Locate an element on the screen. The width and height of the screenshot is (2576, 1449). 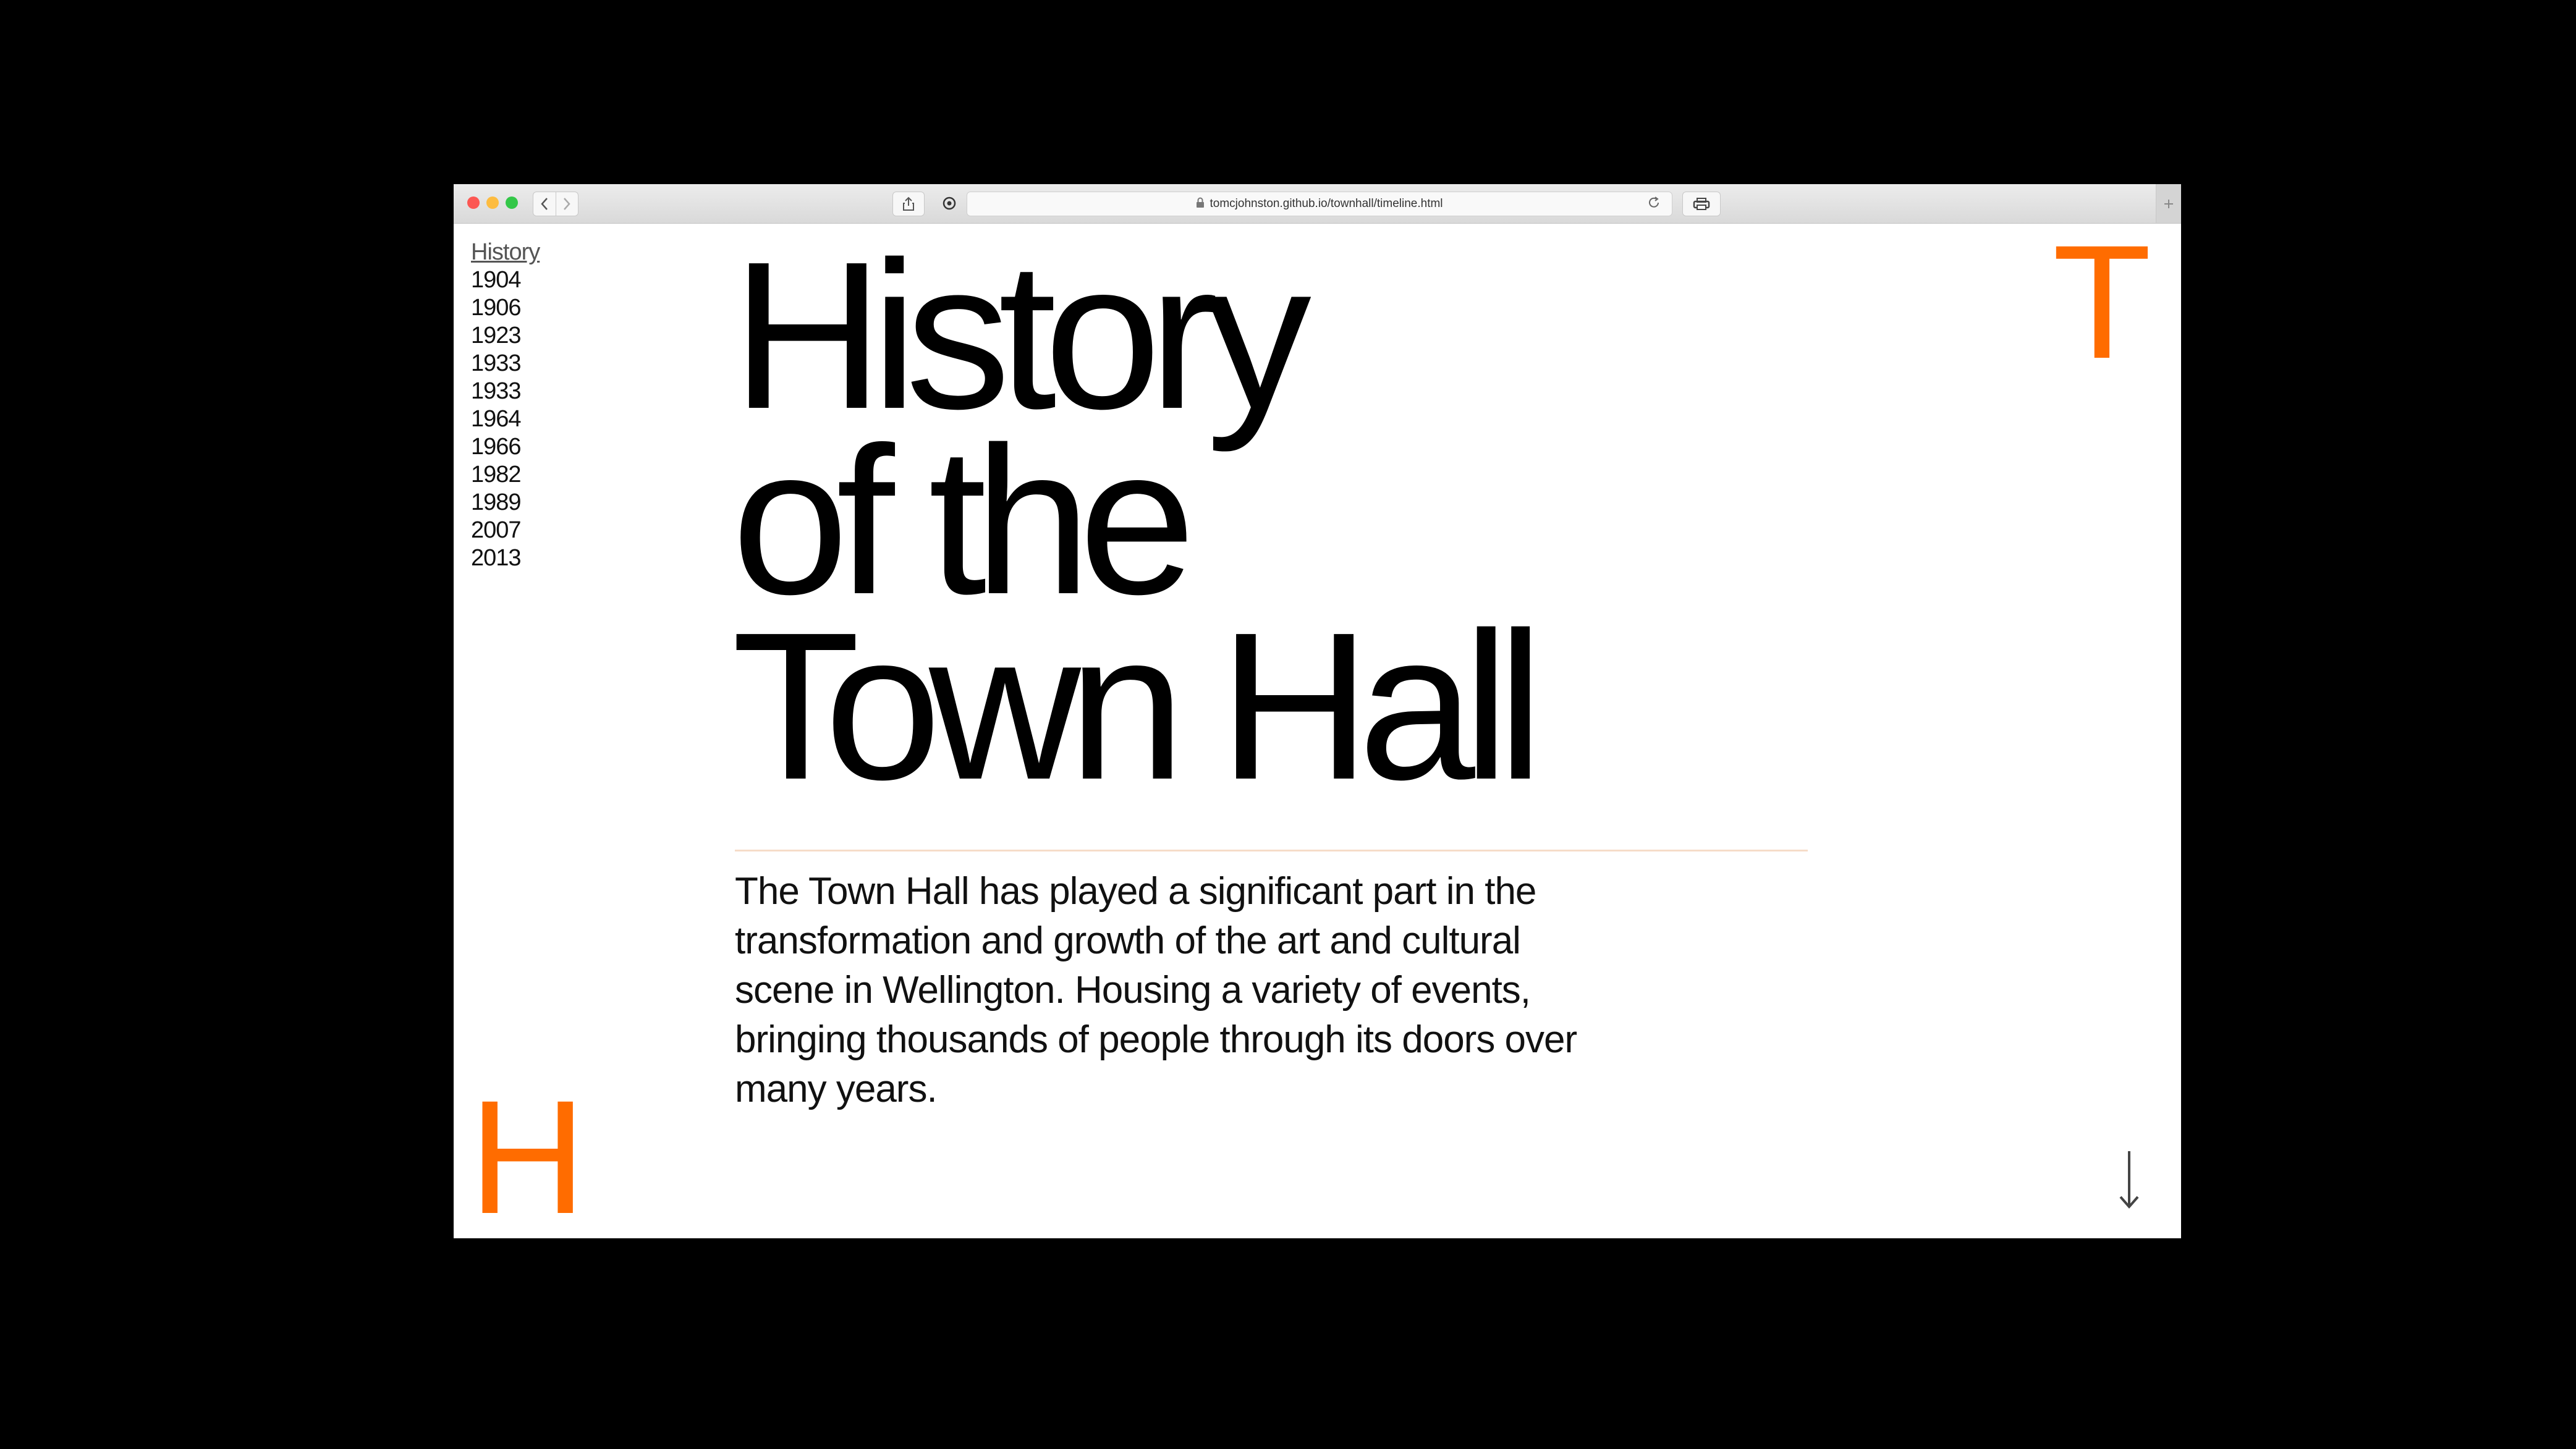
chevron-right-icon is located at coordinates (567, 204).